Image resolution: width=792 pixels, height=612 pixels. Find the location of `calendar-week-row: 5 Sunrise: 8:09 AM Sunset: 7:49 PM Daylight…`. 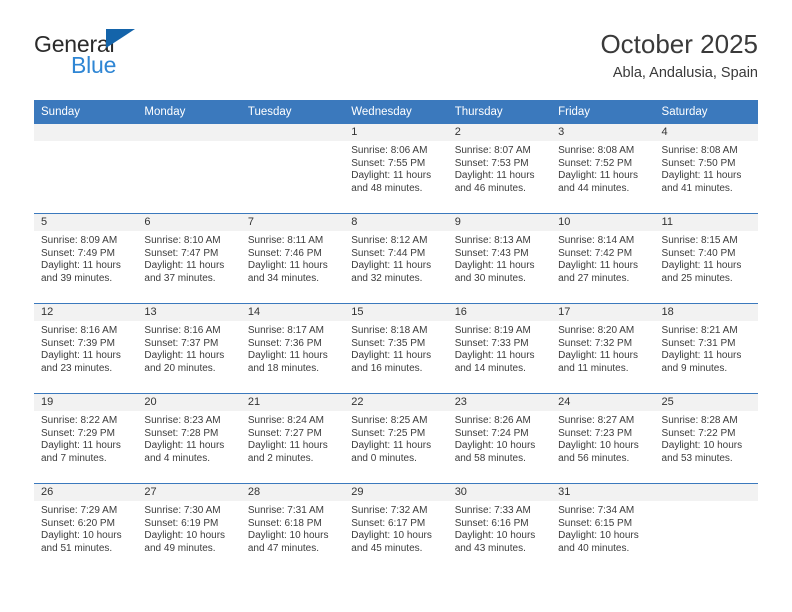

calendar-week-row: 5 Sunrise: 8:09 AM Sunset: 7:49 PM Daylight… is located at coordinates (396, 258).